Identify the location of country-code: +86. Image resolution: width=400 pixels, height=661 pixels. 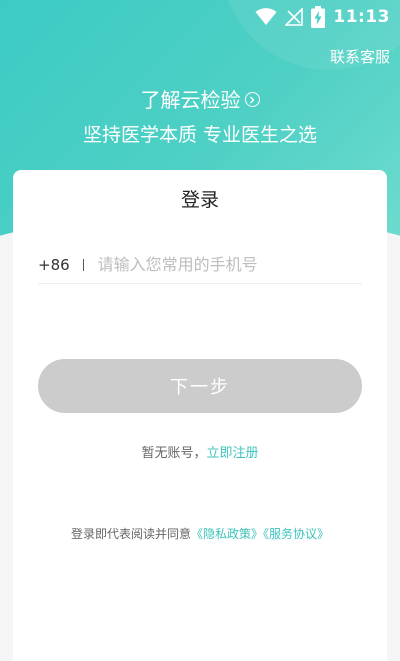
(54, 265).